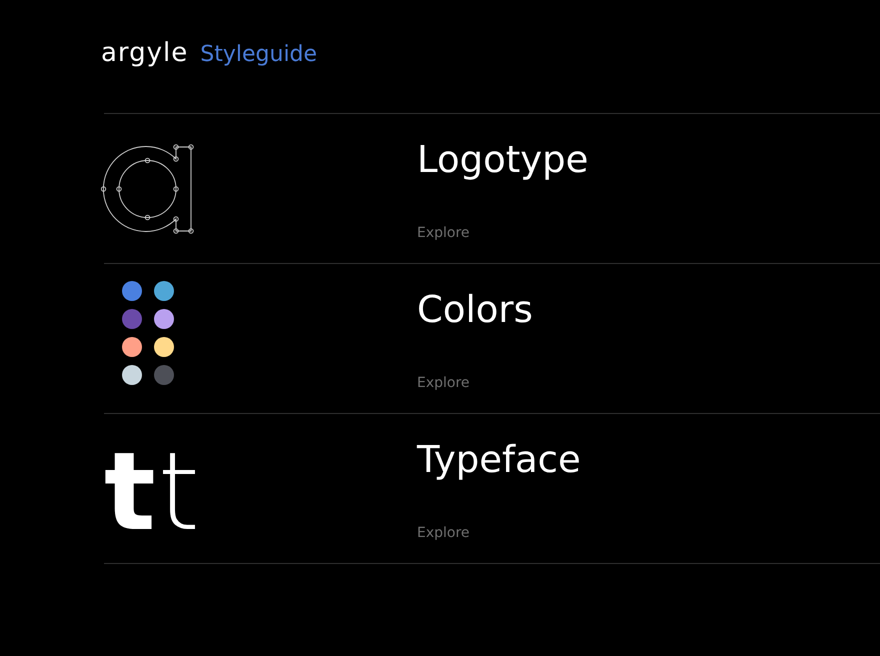 The height and width of the screenshot is (656, 880). Describe the element at coordinates (502, 160) in the screenshot. I see `section-title: Logotype` at that location.